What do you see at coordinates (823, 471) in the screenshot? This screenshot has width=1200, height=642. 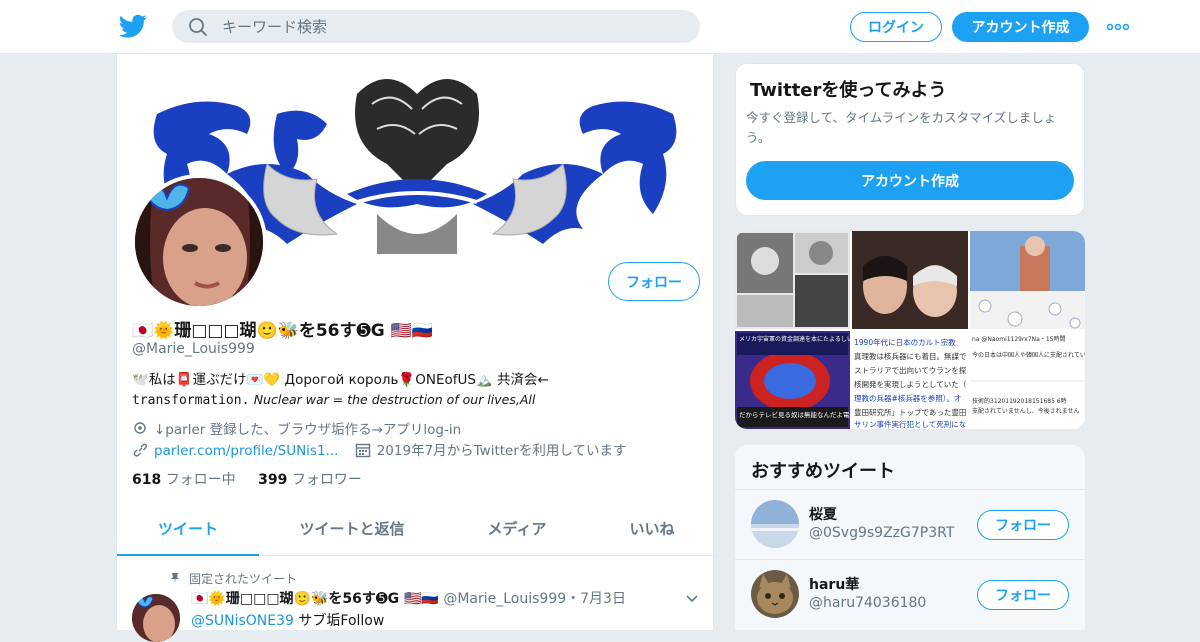 I see `recommended-title: おすすめツイート` at bounding box center [823, 471].